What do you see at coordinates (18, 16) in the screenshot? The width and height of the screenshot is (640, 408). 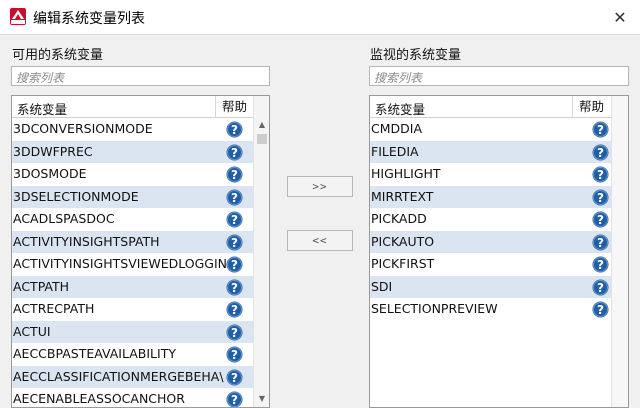 I see `autocad-icon` at bounding box center [18, 16].